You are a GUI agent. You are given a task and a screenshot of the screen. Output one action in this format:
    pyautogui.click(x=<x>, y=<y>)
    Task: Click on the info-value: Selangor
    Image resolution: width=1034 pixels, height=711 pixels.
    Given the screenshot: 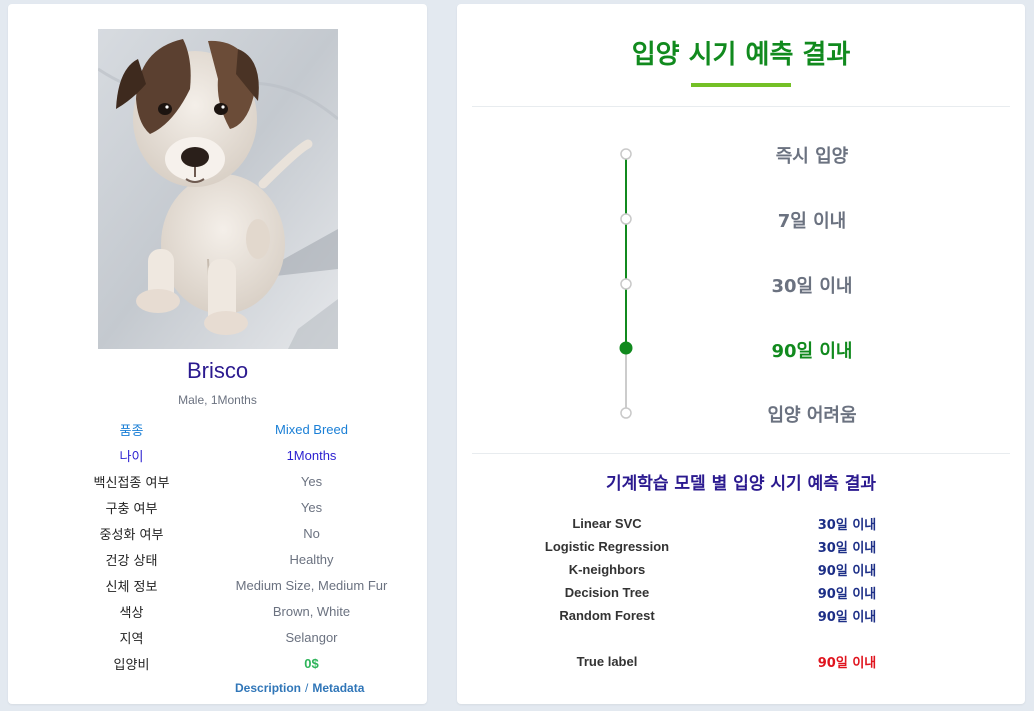 What is the action you would take?
    pyautogui.click(x=311, y=637)
    